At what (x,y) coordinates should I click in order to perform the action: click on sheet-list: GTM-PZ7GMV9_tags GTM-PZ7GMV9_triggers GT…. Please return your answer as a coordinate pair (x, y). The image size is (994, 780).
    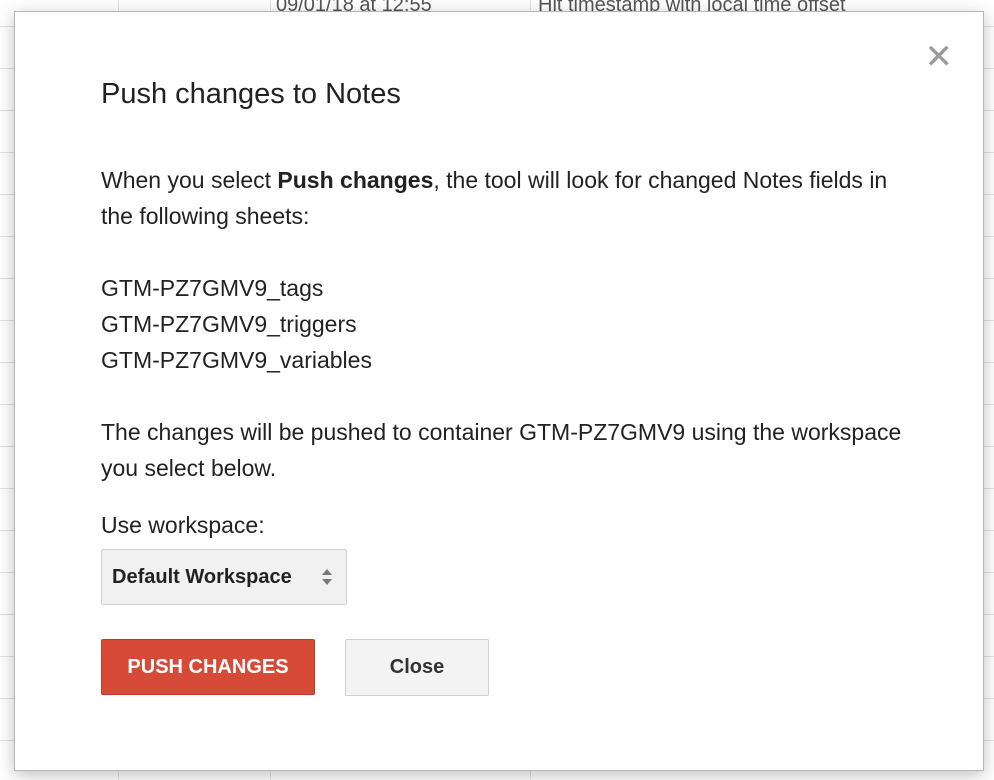
    Looking at the image, I should click on (511, 324).